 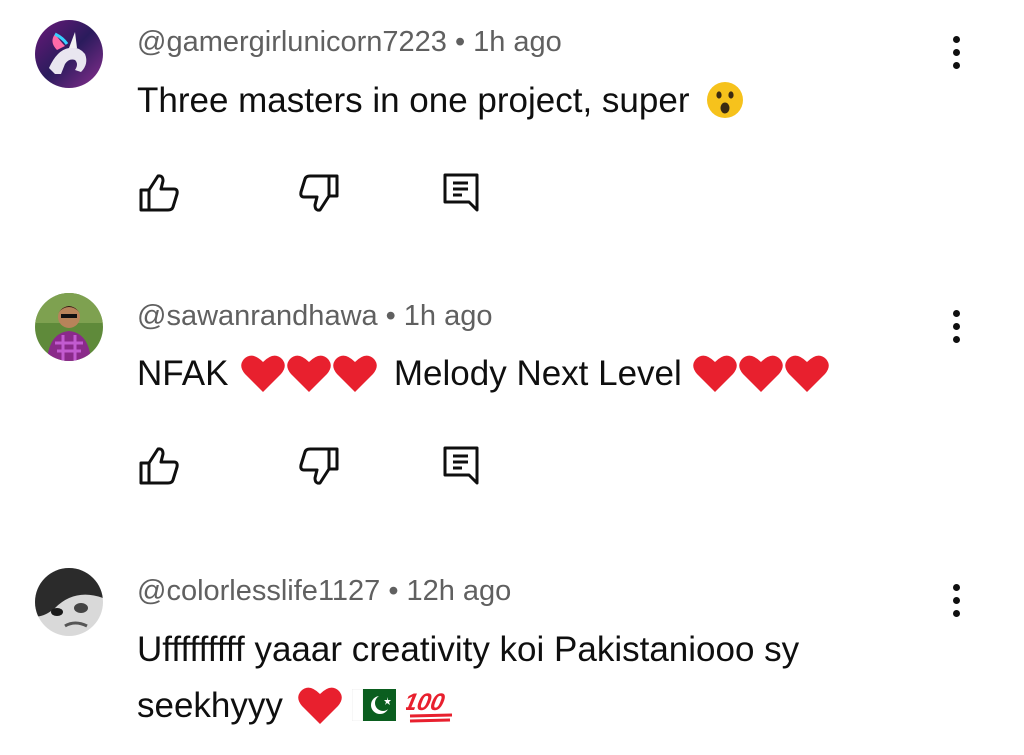 I want to click on hundred-points-emoji: 100, so click(x=429, y=706).